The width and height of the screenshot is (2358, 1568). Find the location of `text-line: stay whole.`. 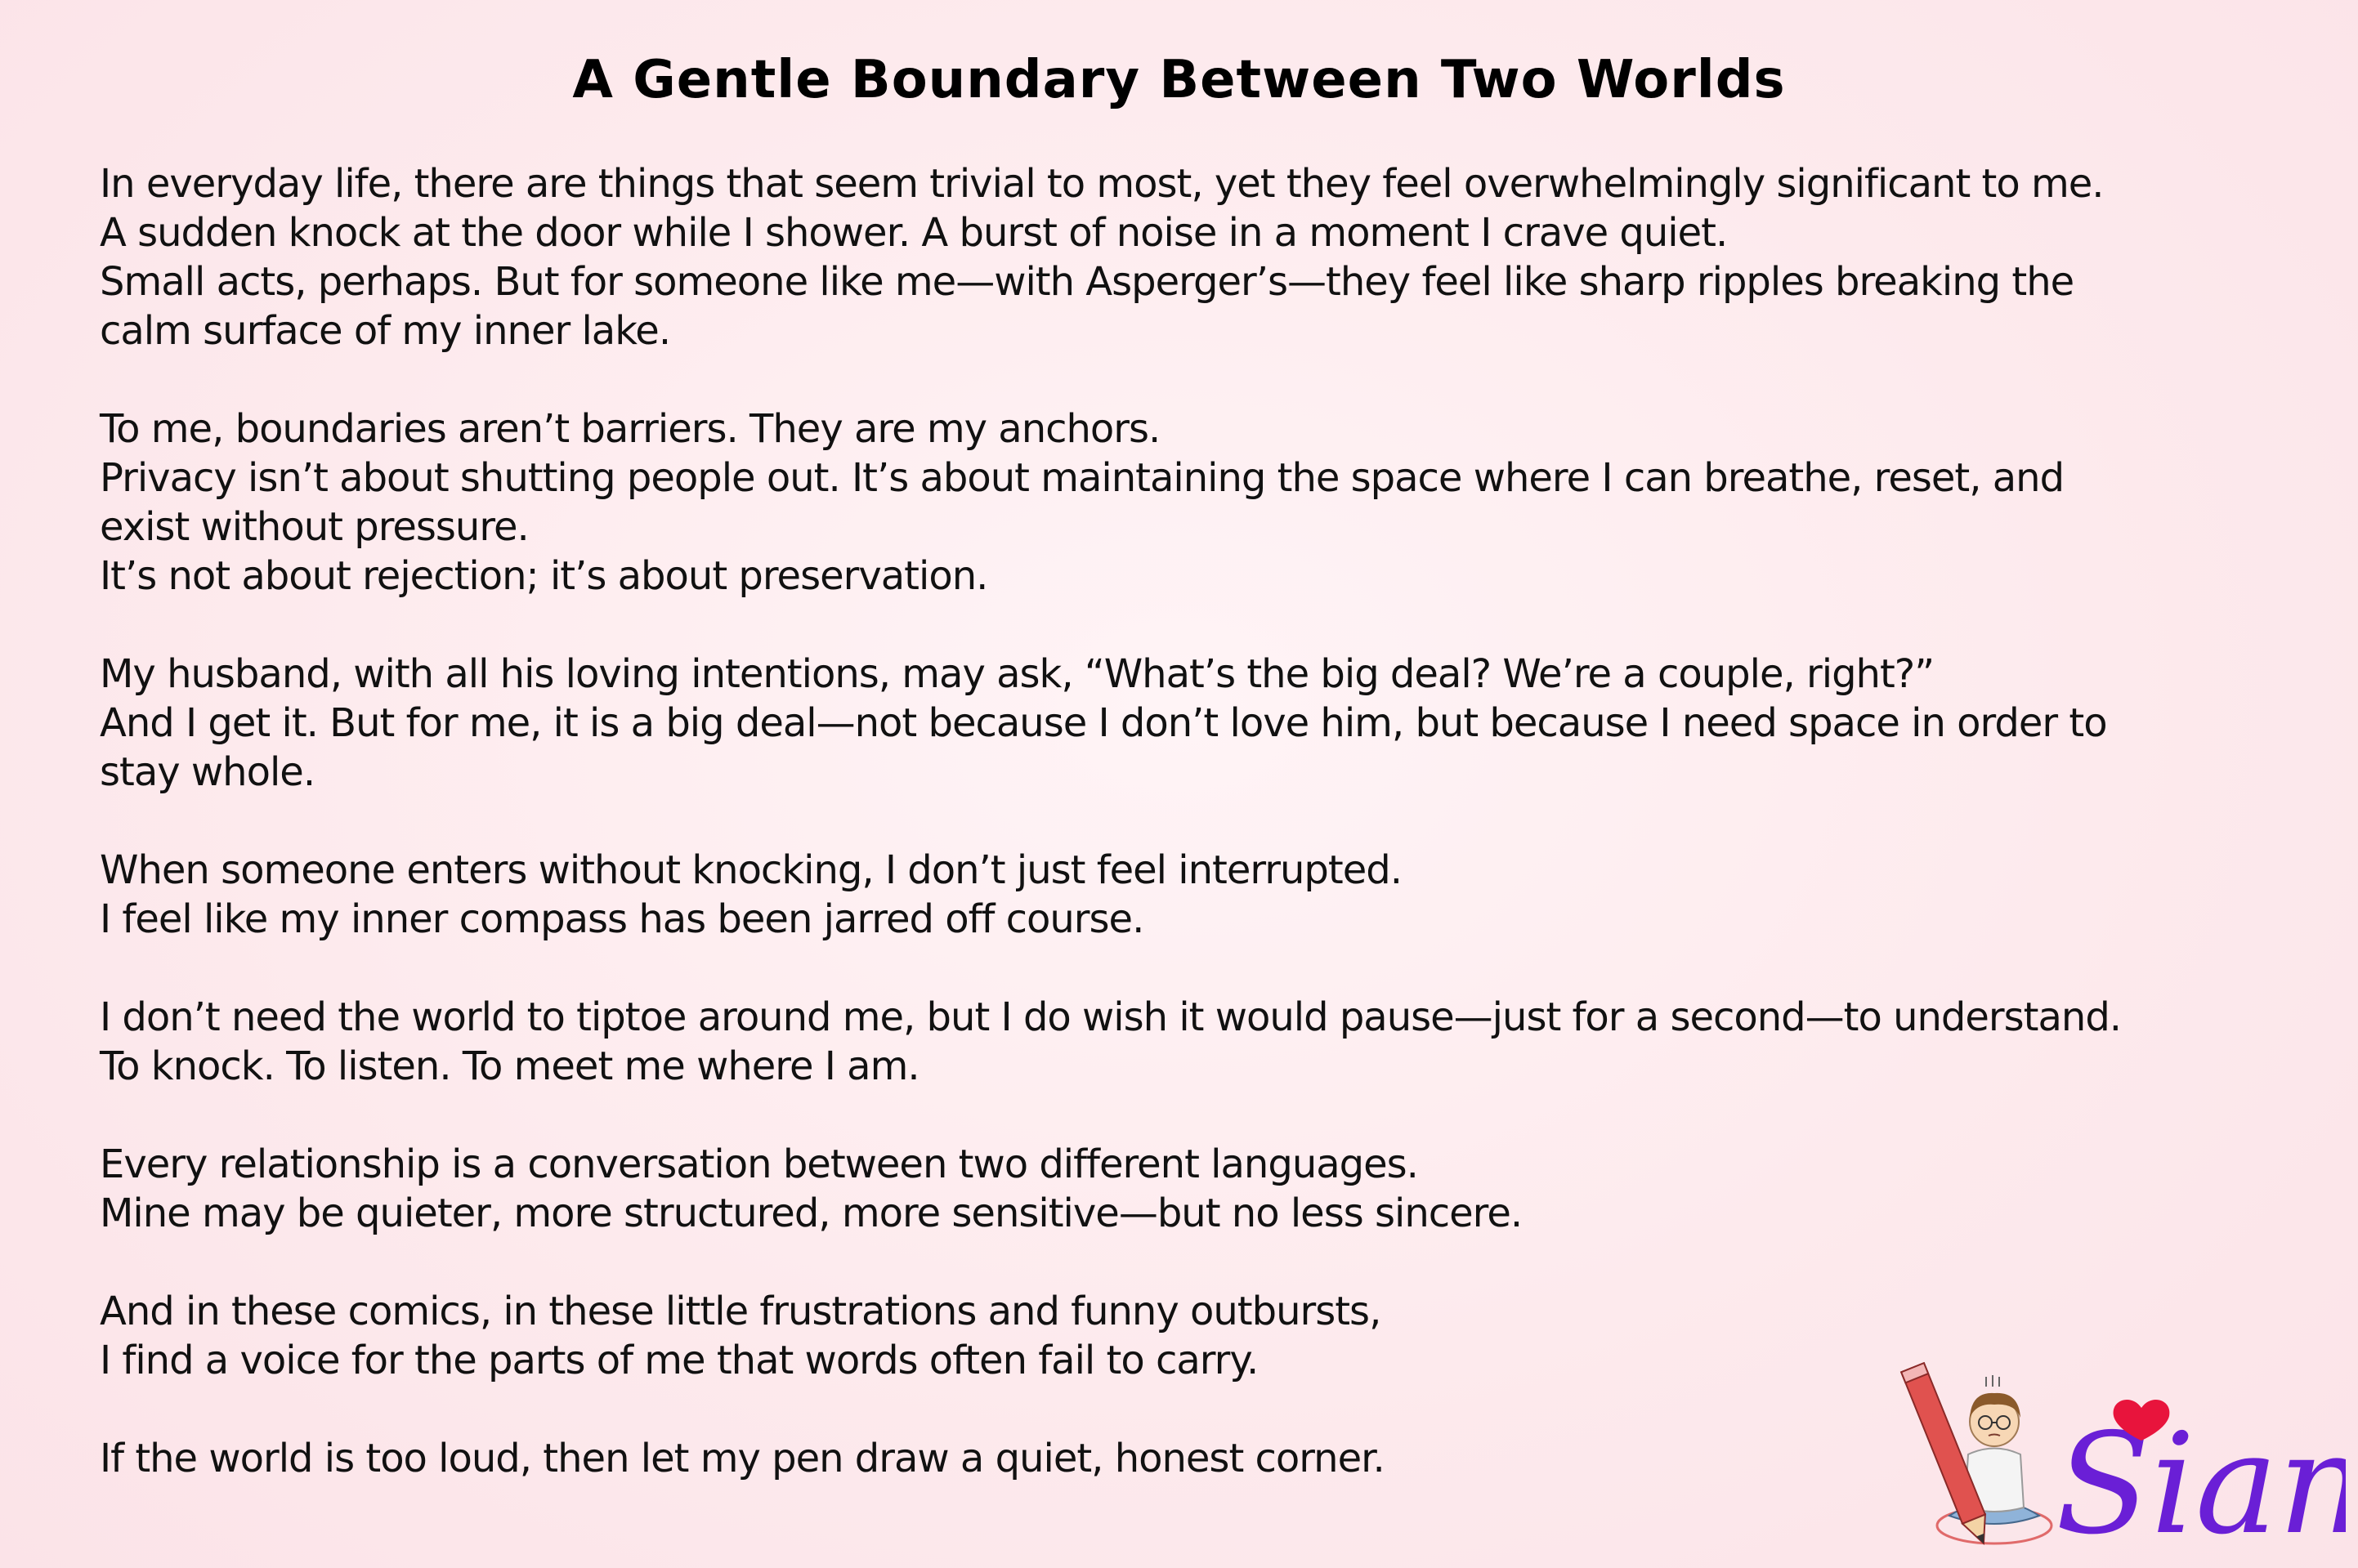

text-line: stay whole. is located at coordinates (207, 772).